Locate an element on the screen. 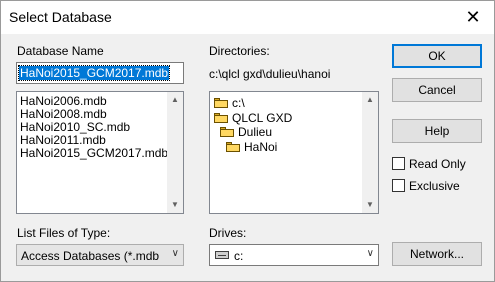 Image resolution: width=495 pixels, height=282 pixels. drives-value: c: is located at coordinates (239, 256).